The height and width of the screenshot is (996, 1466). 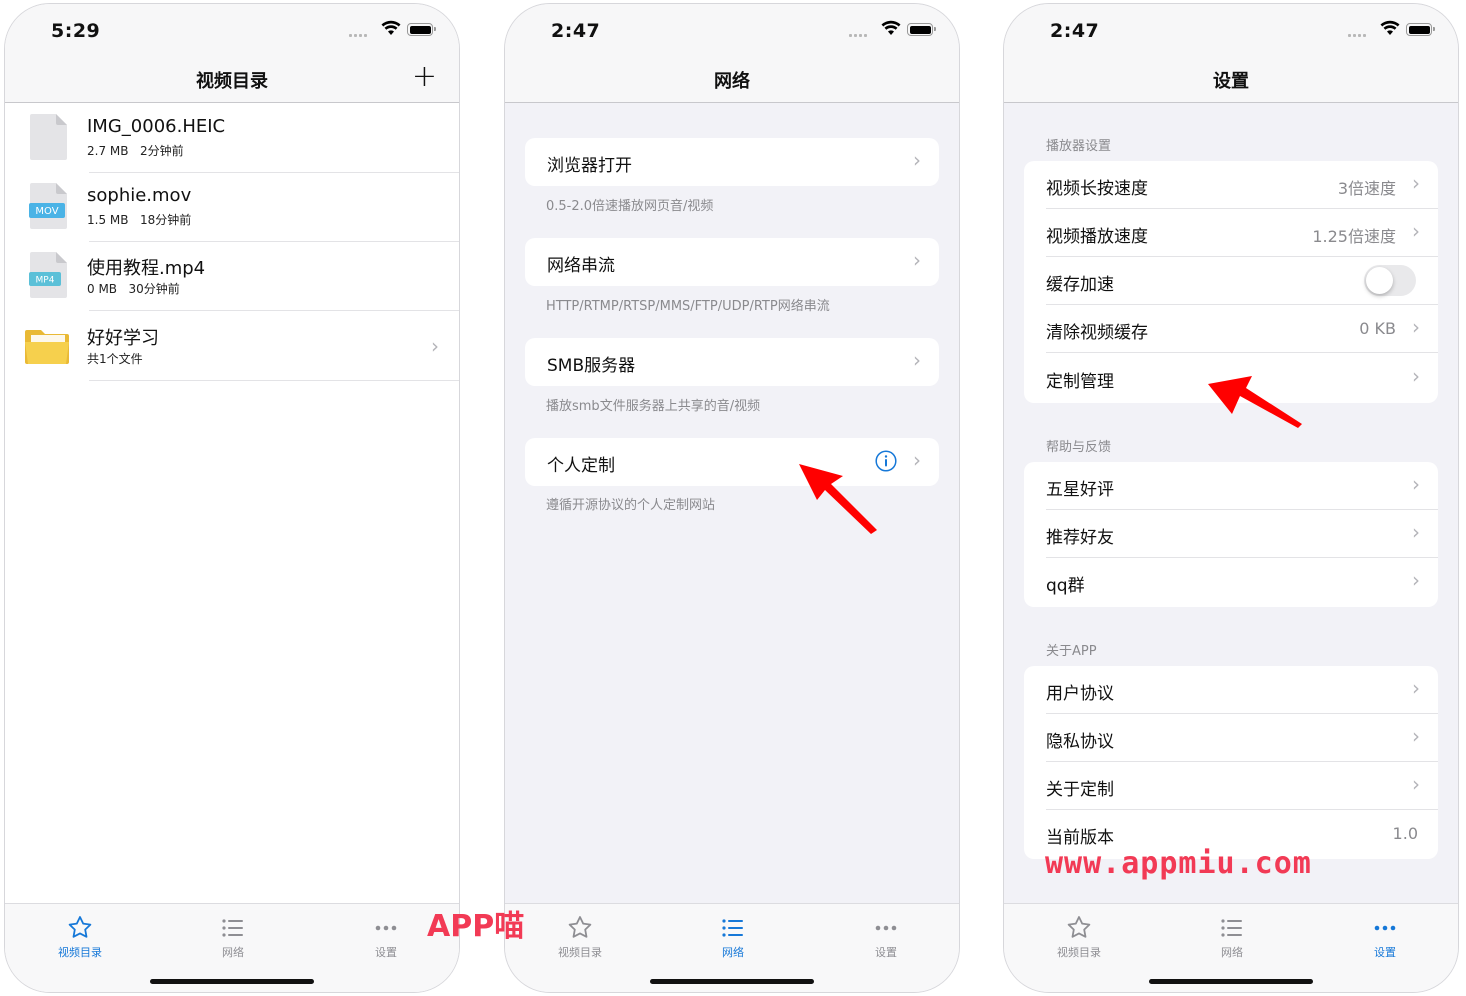 What do you see at coordinates (108, 151) in the screenshot?
I see `file-size: 2.7 MB` at bounding box center [108, 151].